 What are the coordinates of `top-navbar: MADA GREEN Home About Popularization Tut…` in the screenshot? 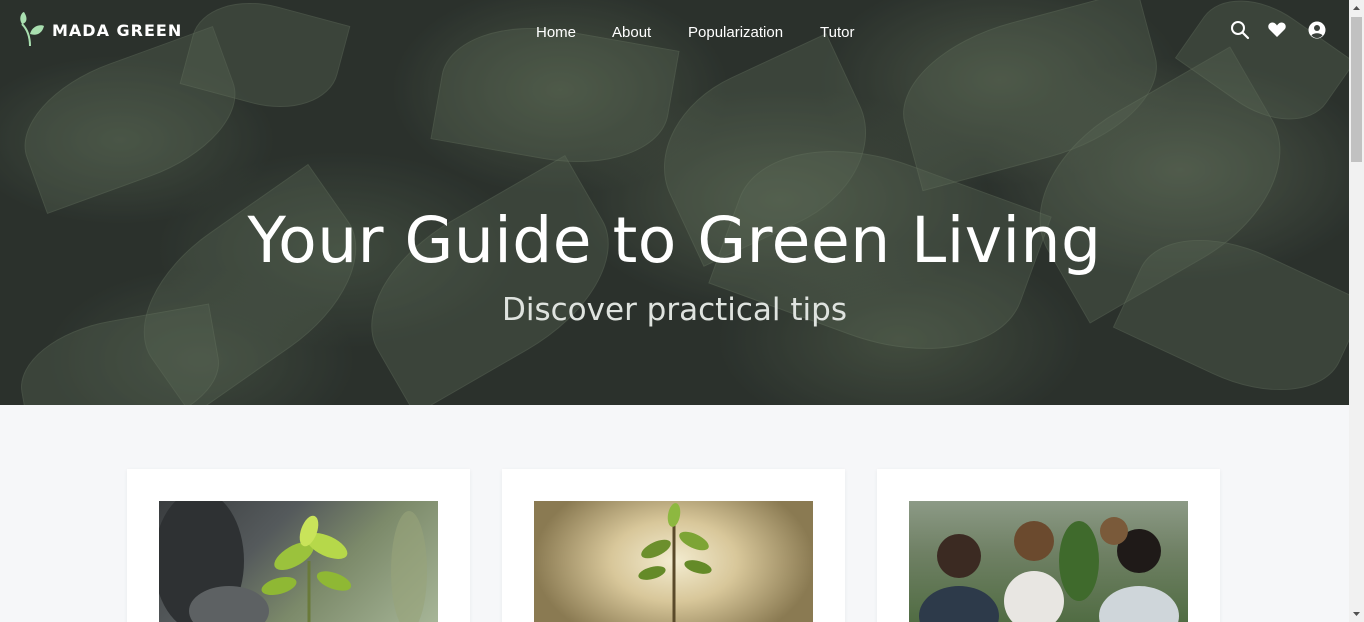 It's located at (674, 32).